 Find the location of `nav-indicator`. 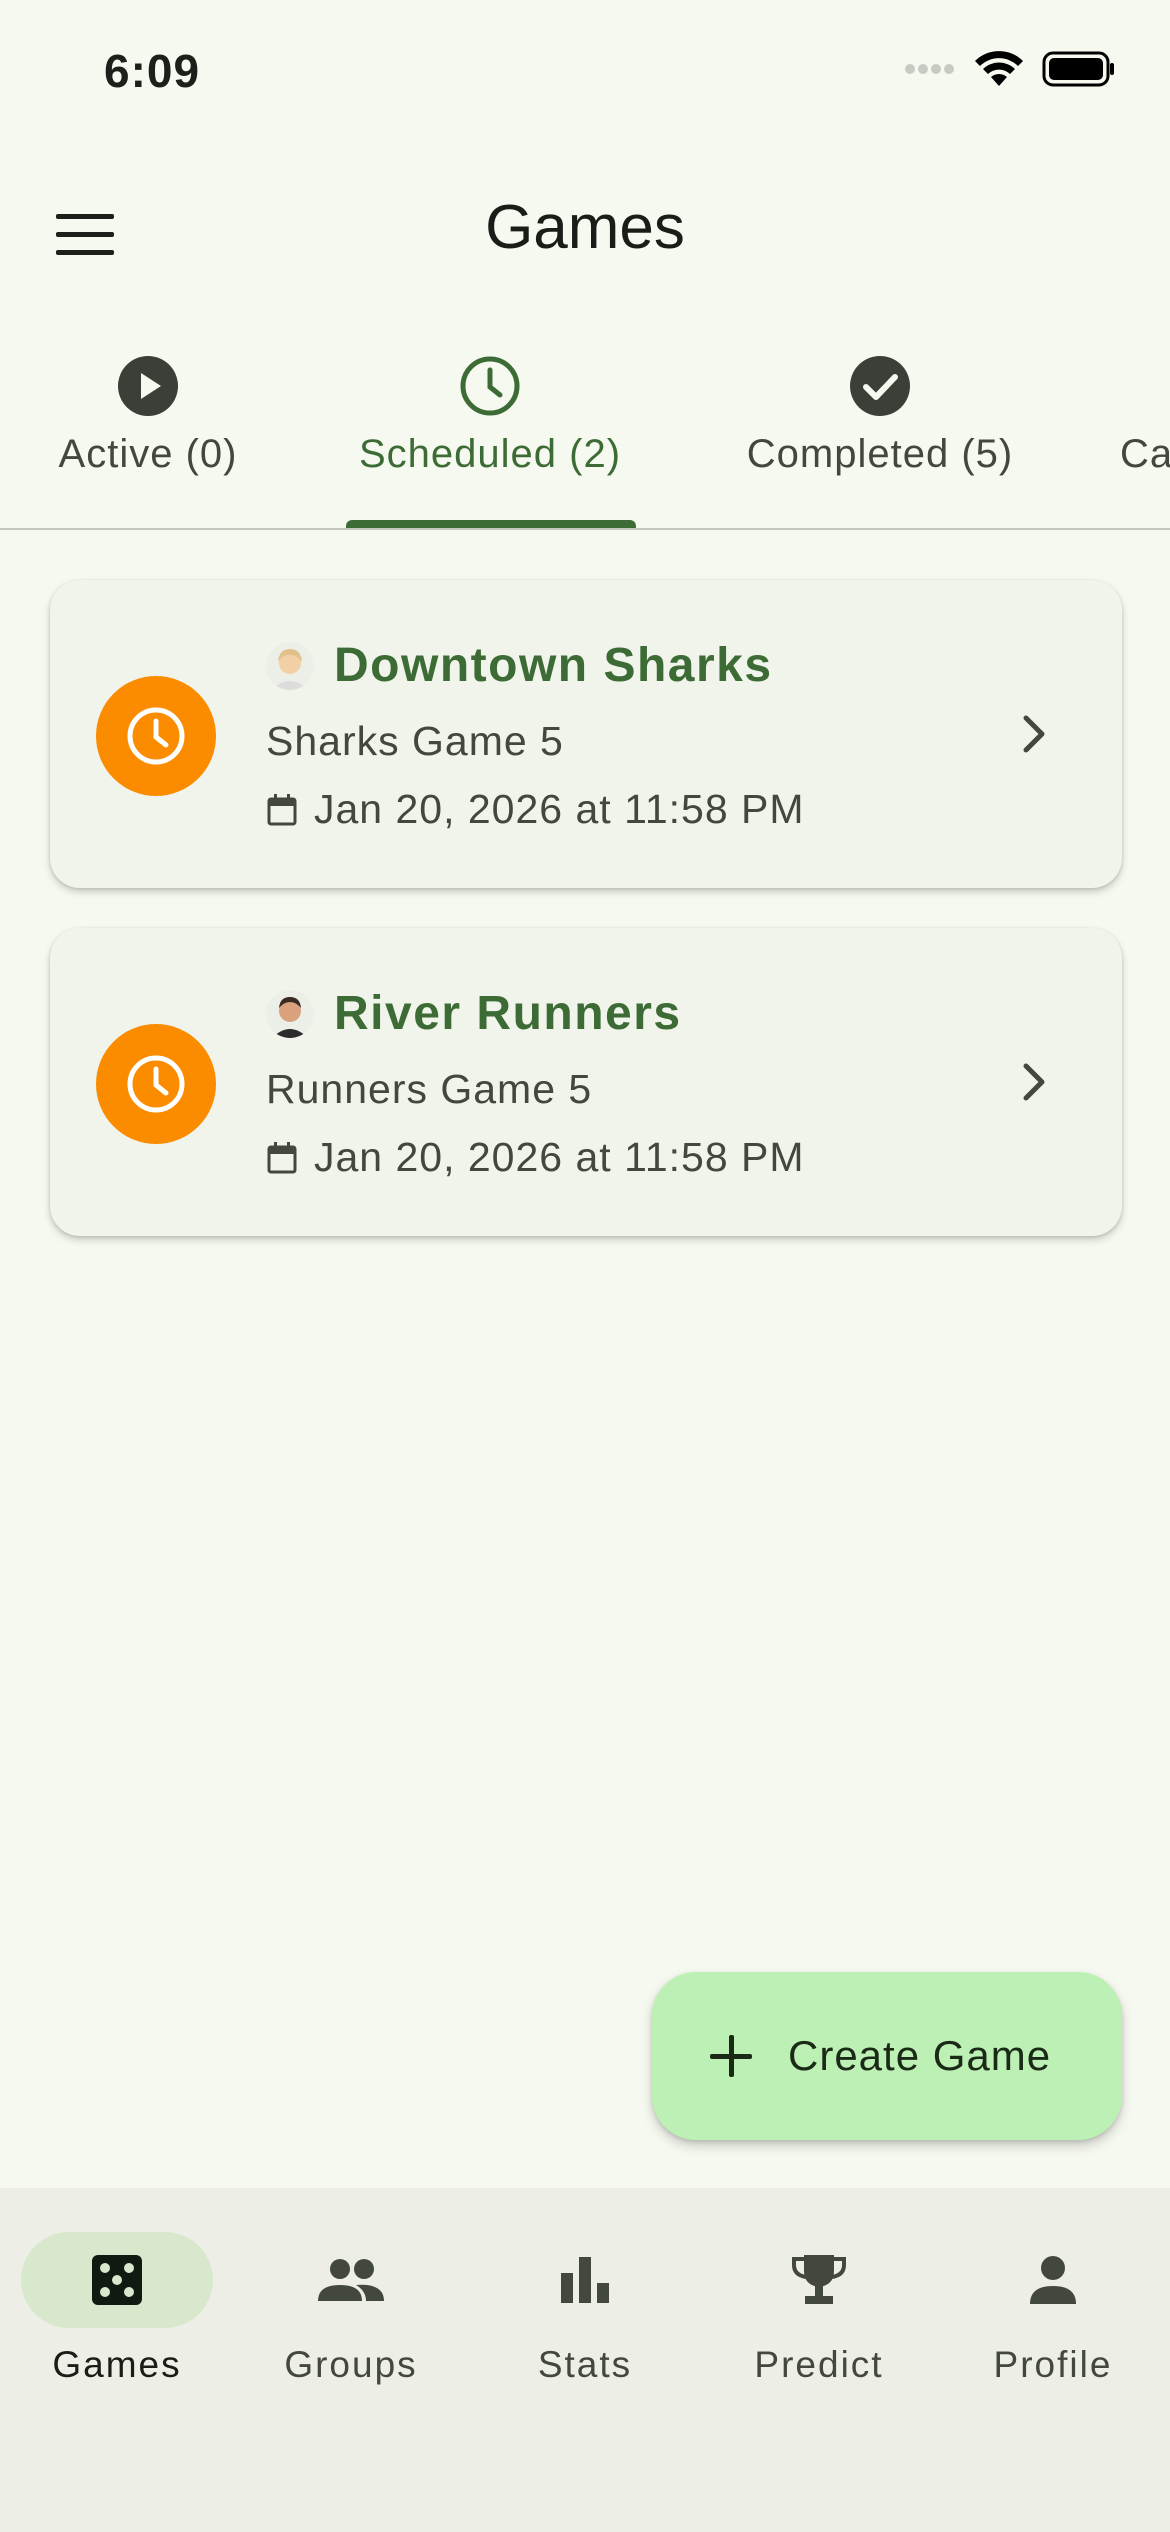

nav-indicator is located at coordinates (117, 2280).